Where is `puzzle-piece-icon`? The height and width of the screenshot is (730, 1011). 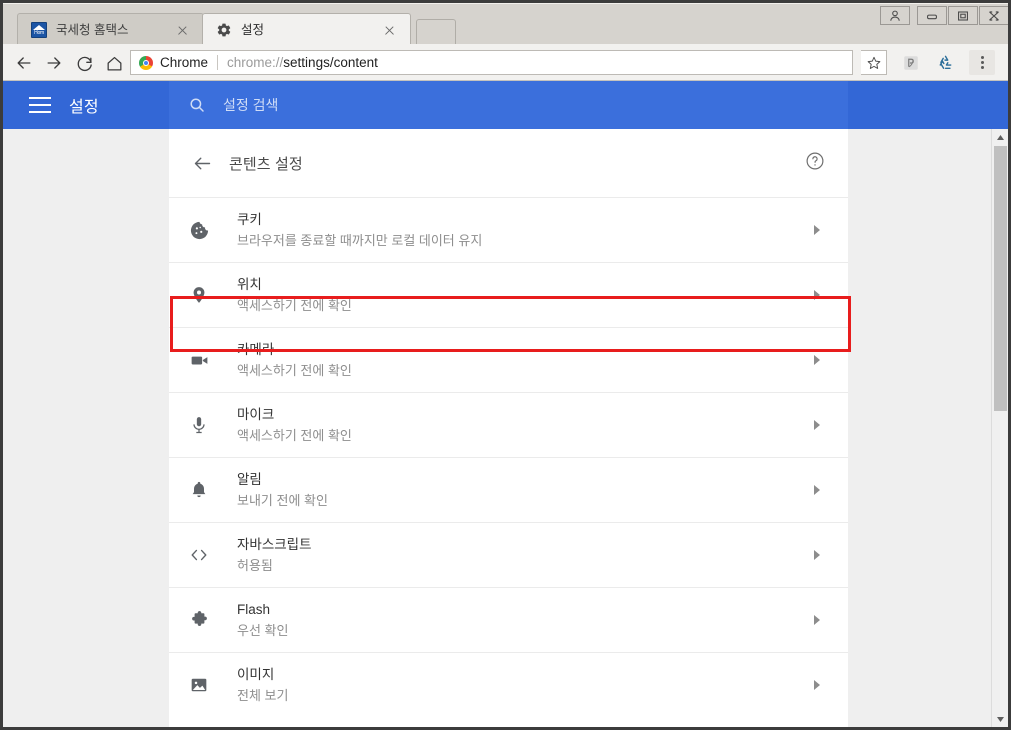 puzzle-piece-icon is located at coordinates (199, 620).